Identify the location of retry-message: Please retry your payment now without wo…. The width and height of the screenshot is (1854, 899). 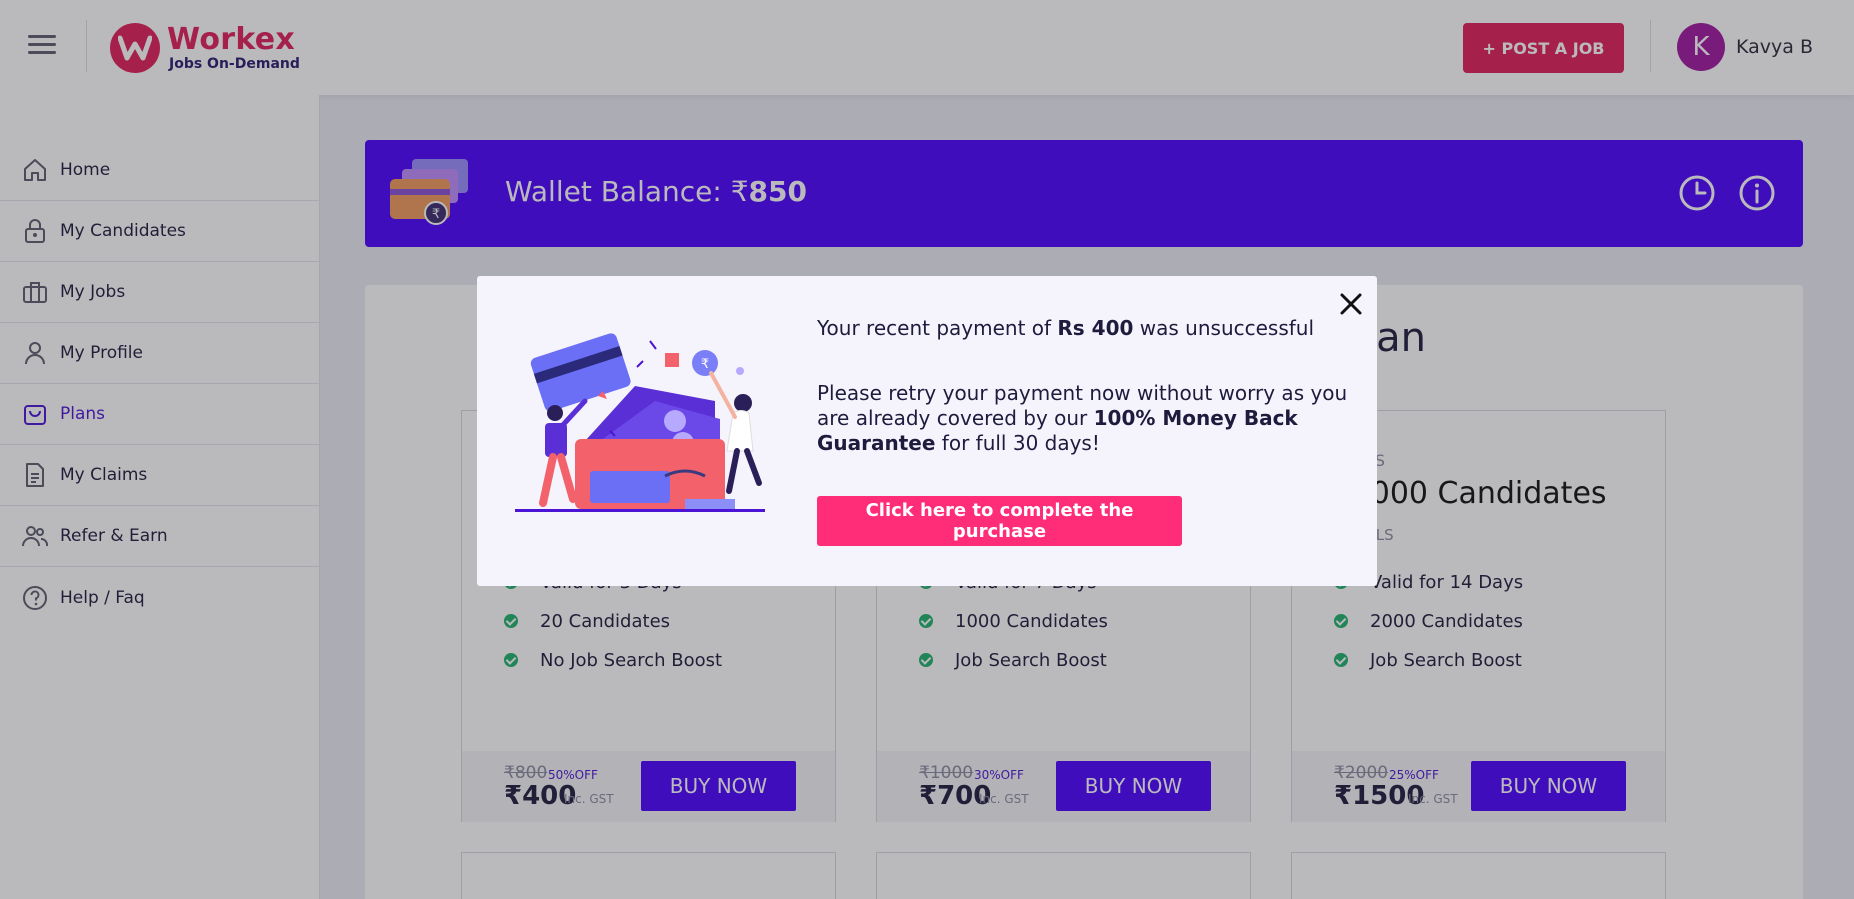
(1082, 418).